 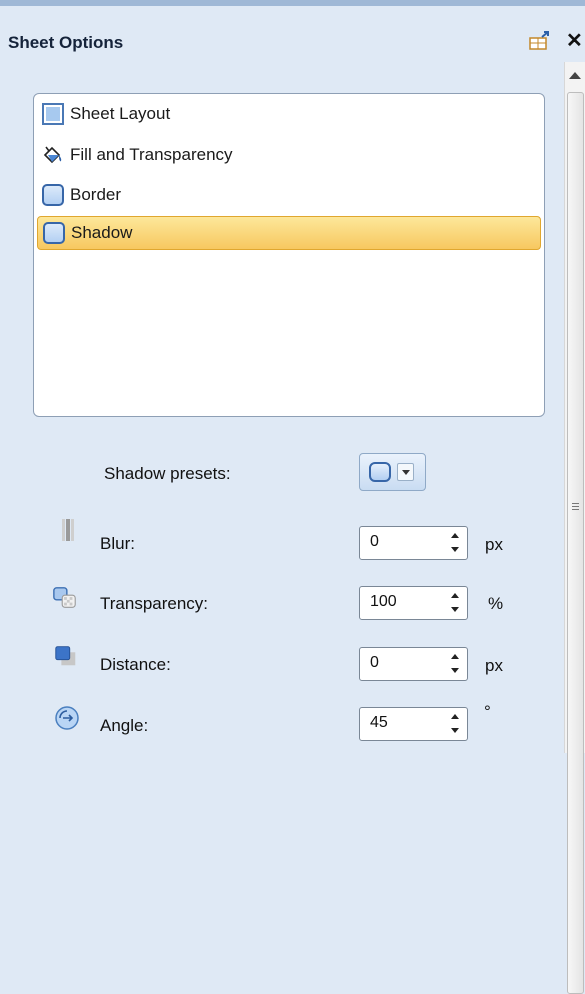 What do you see at coordinates (374, 663) in the screenshot?
I see `distance-value: 0` at bounding box center [374, 663].